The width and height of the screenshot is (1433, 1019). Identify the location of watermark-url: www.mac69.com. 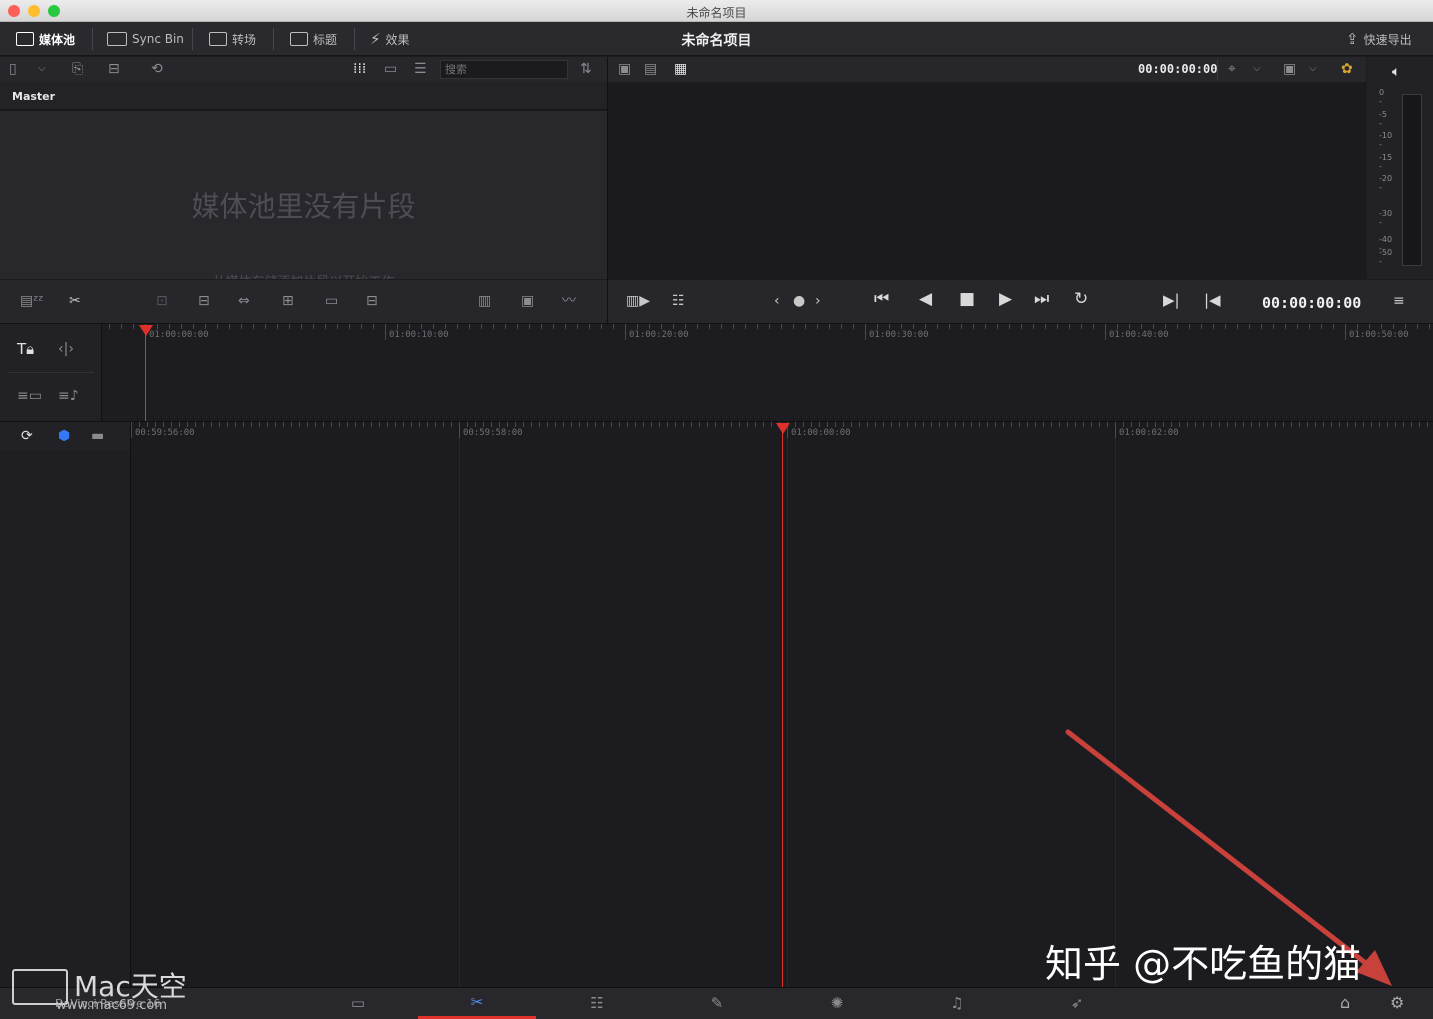
(112, 1005).